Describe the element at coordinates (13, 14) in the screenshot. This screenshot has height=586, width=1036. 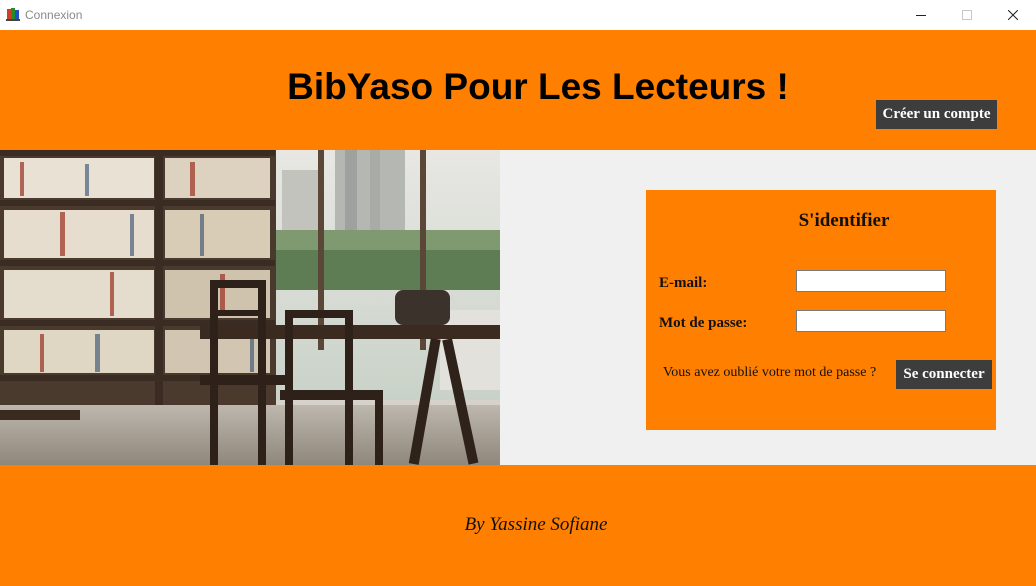
I see `app-icon` at that location.